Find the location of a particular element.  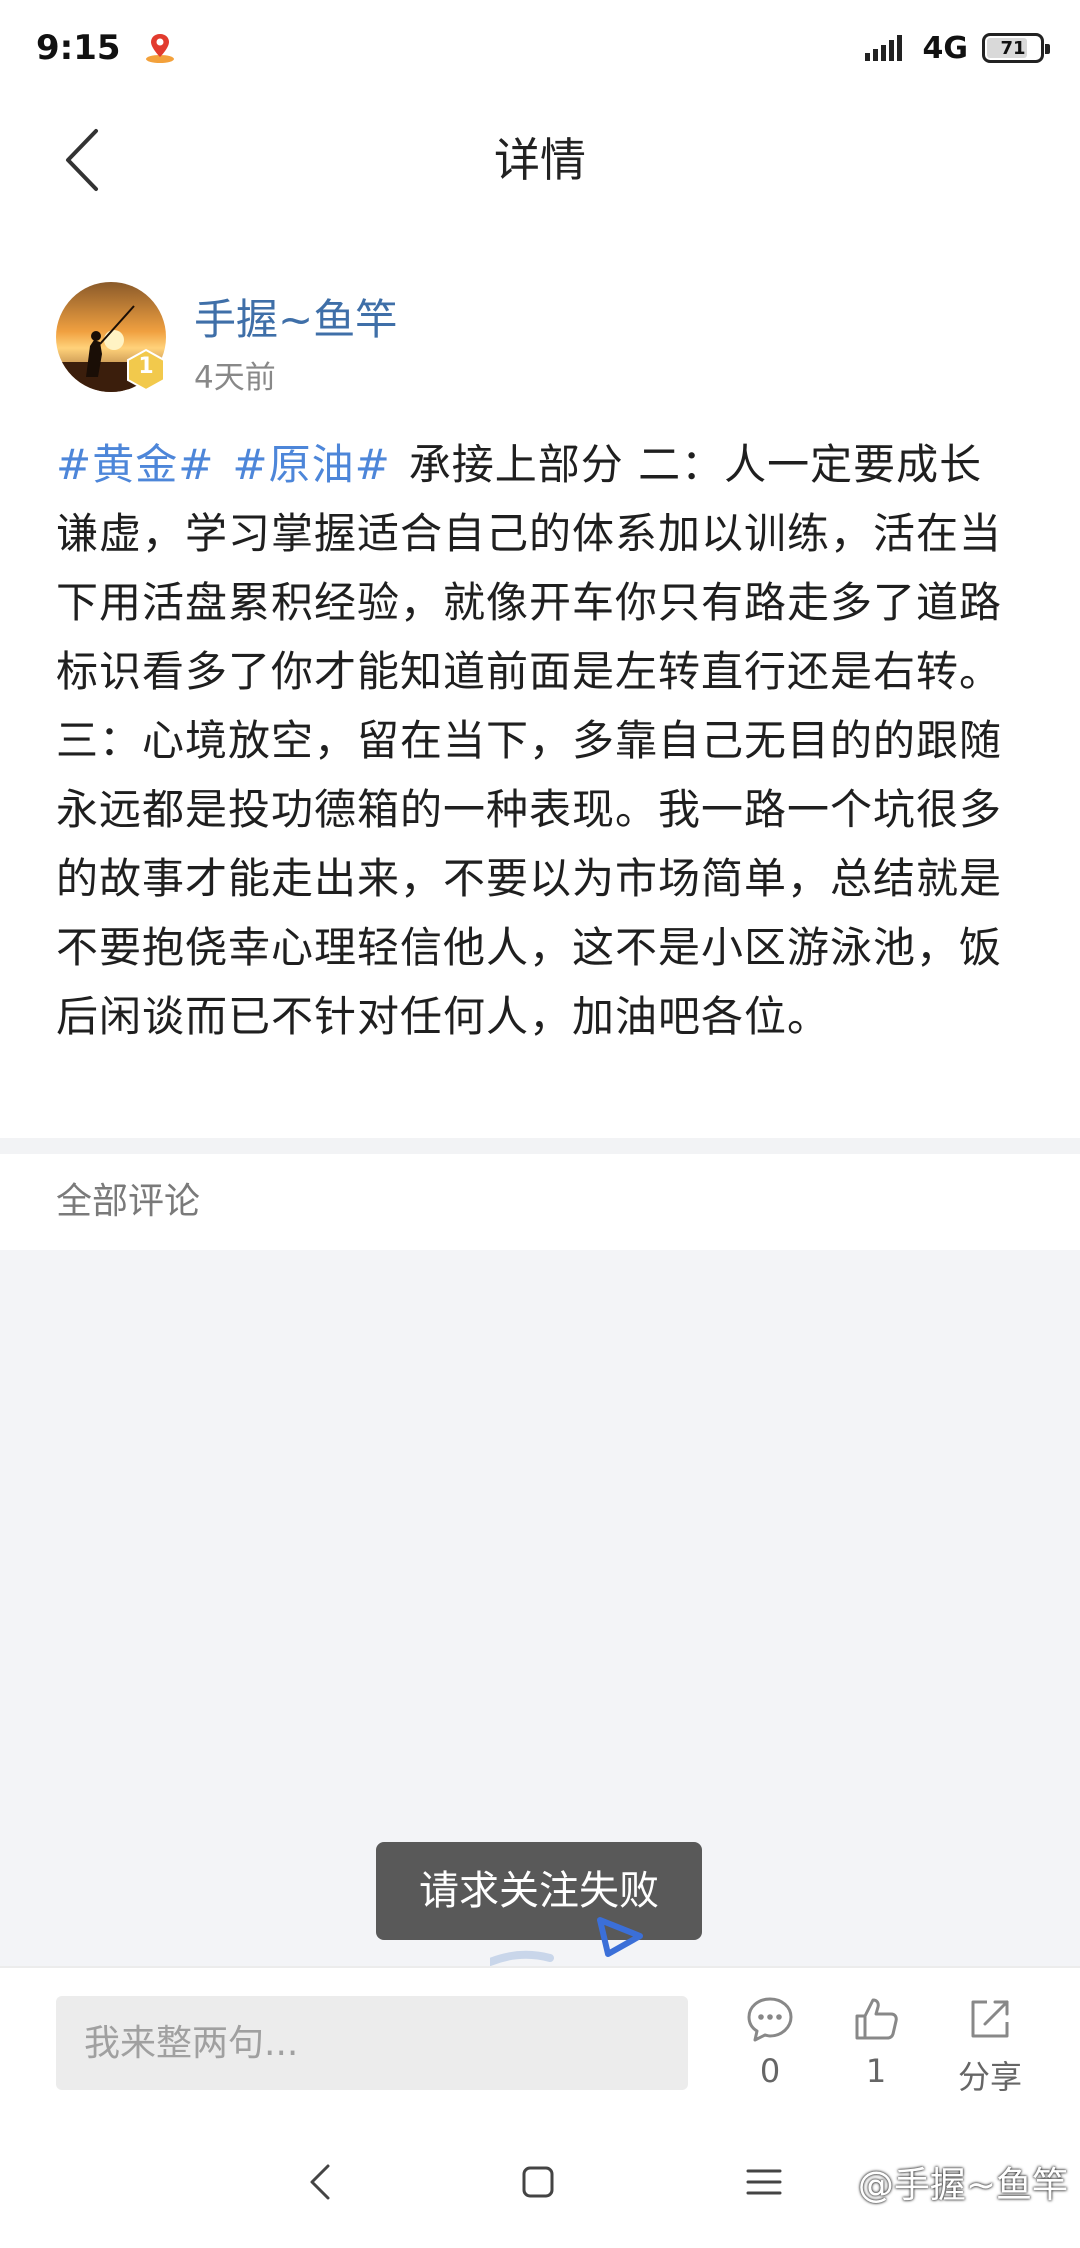

share-label: 分享 is located at coordinates (989, 2077).